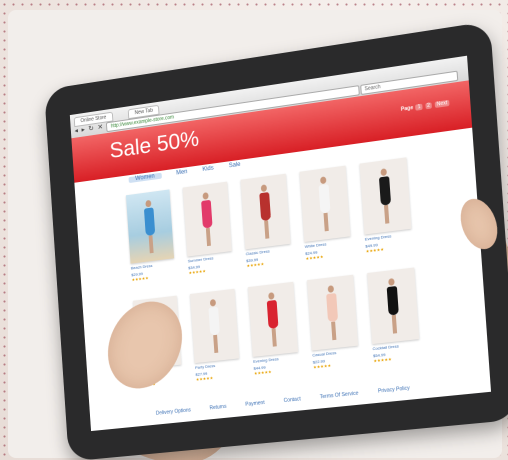 This screenshot has width=508, height=460. I want to click on product-card: Casual Dress $22.99 ★★★★★, so click(336, 322).